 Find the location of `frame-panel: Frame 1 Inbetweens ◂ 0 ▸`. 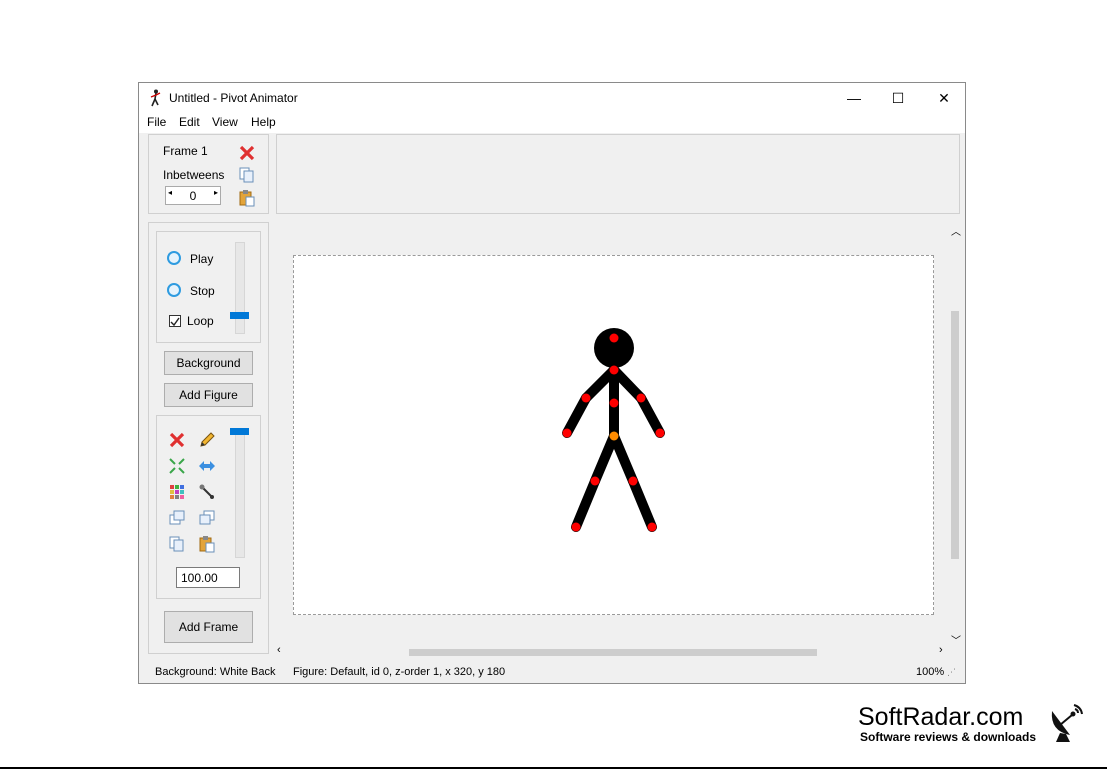

frame-panel: Frame 1 Inbetweens ◂ 0 ▸ is located at coordinates (208, 174).